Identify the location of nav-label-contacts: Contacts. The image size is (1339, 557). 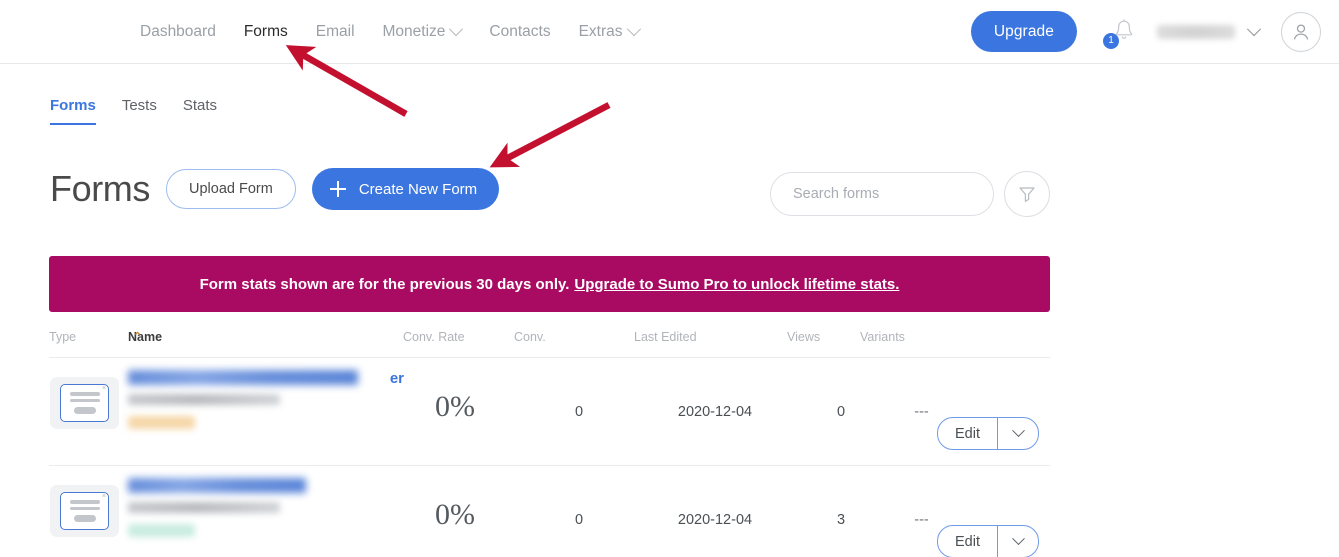
(520, 31).